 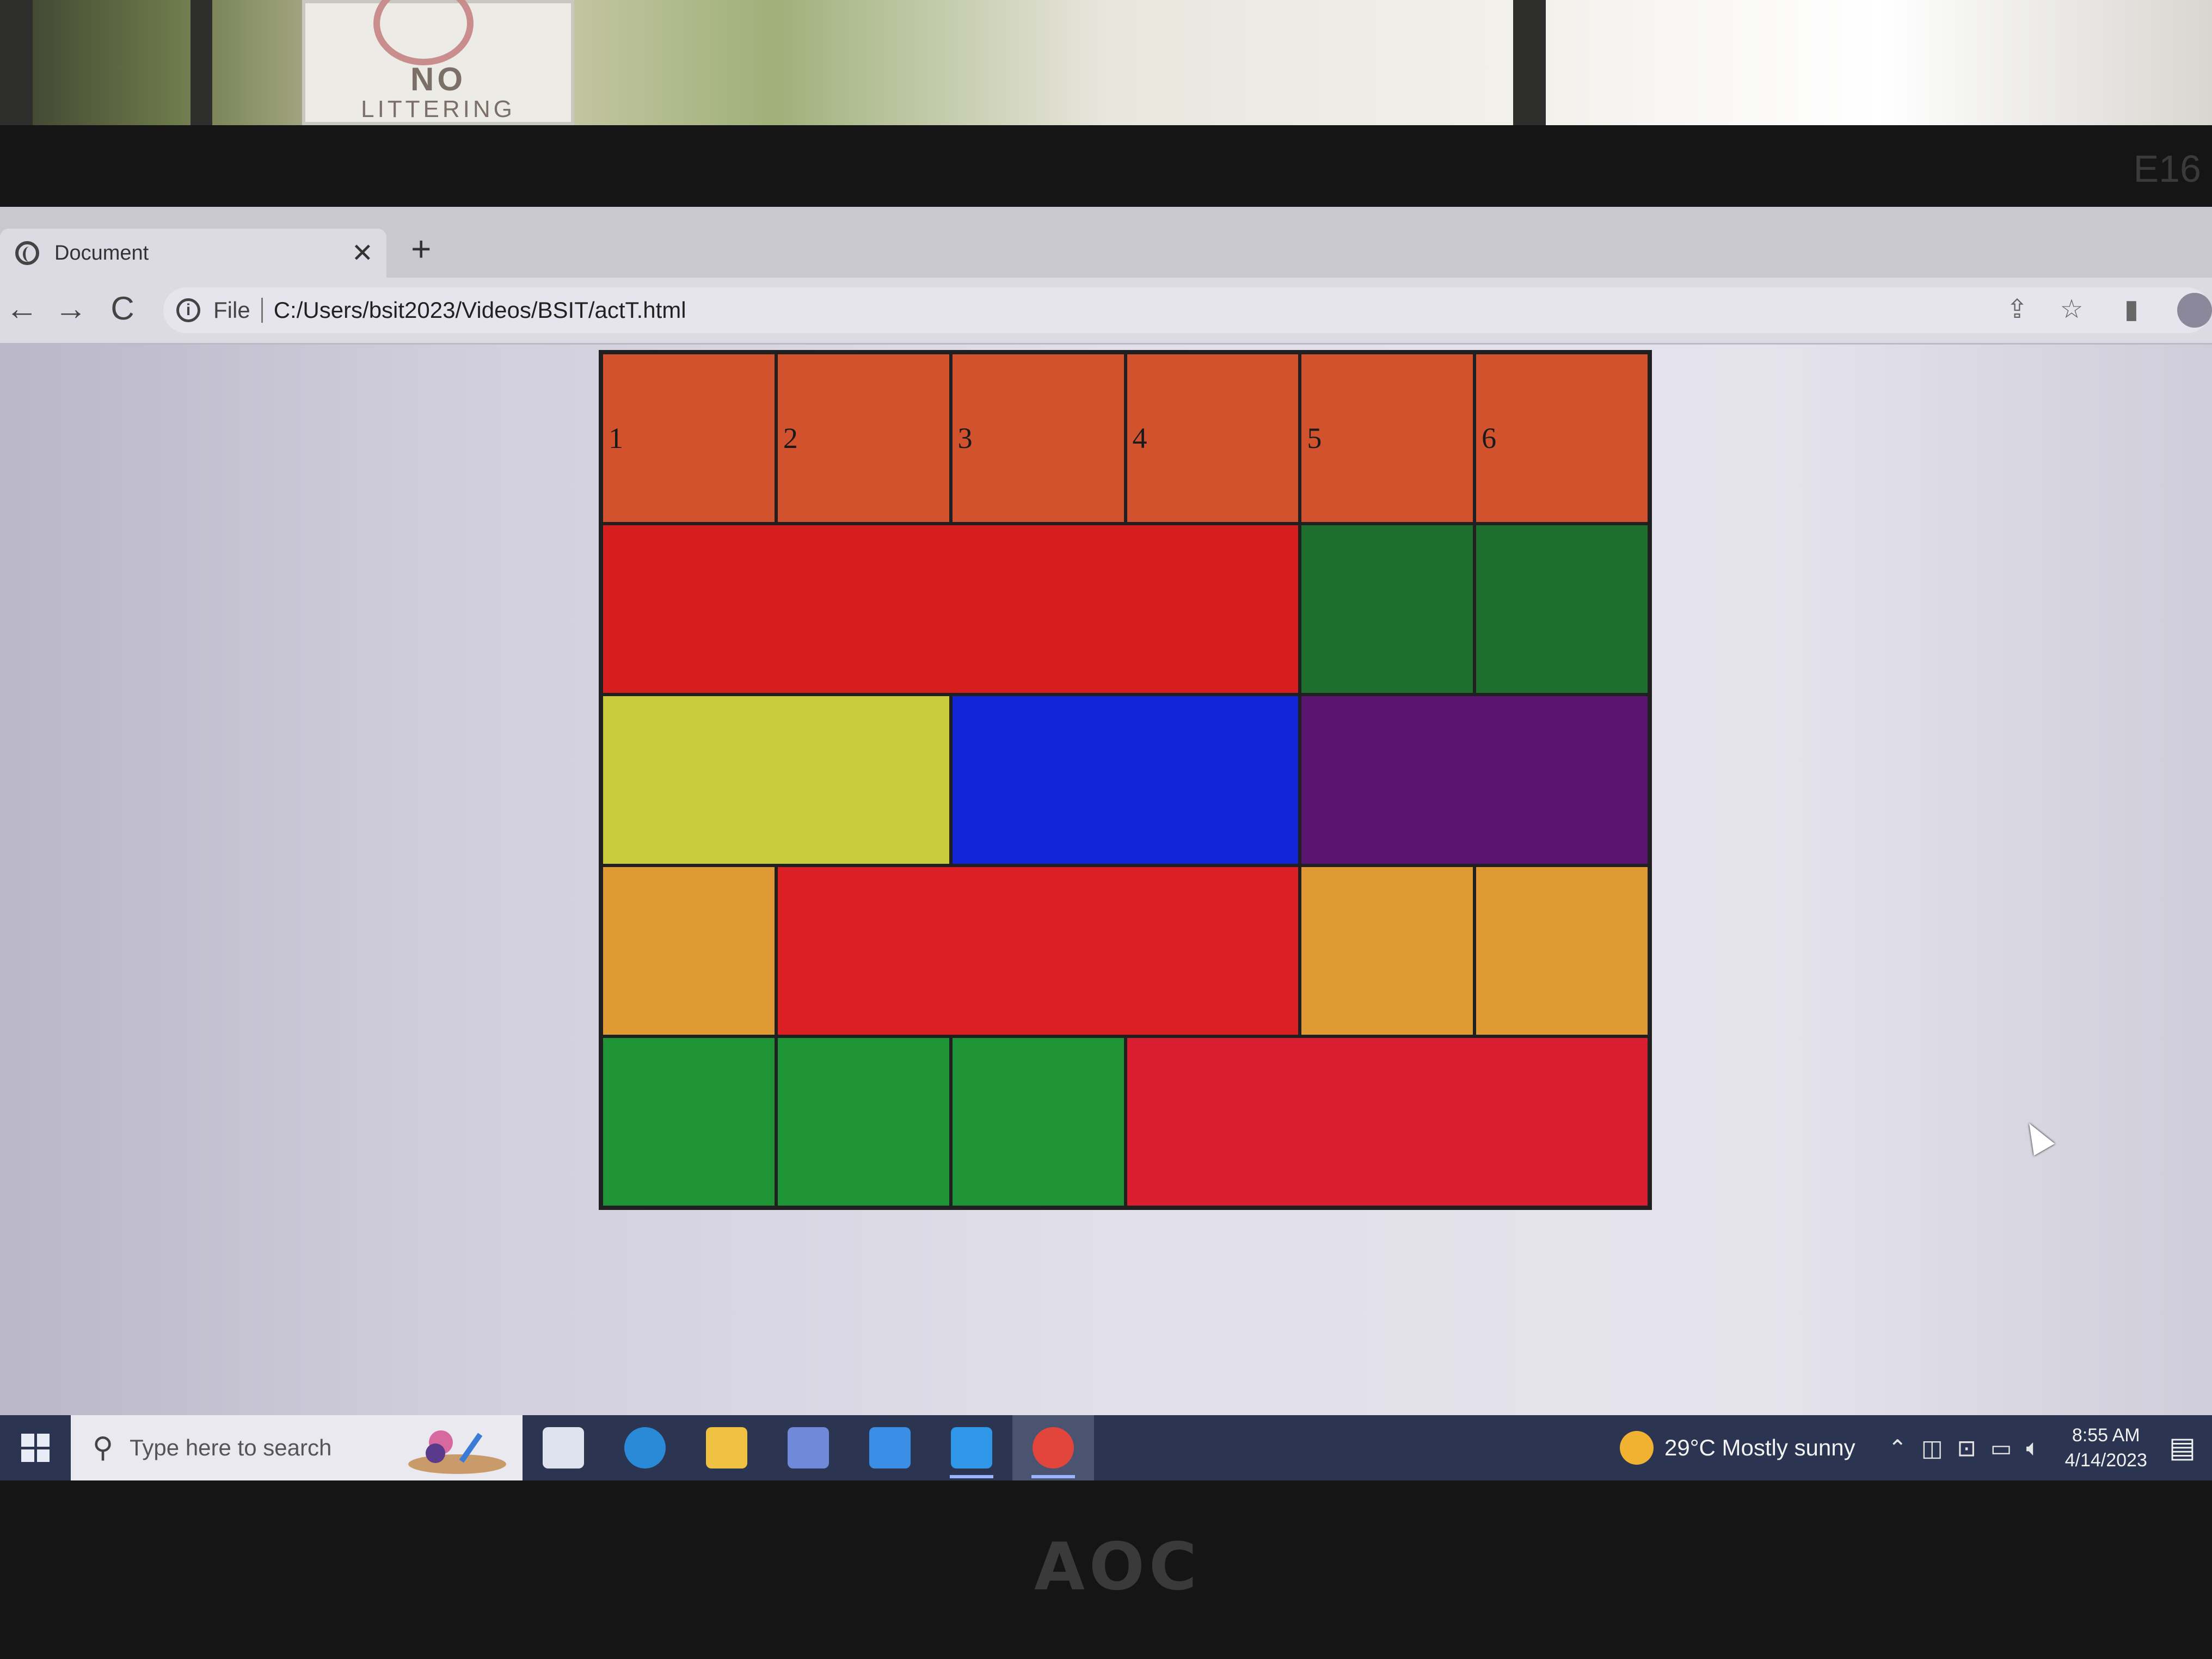 What do you see at coordinates (1760, 1448) in the screenshot?
I see `weather-text: 29°C Mostly sunny` at bounding box center [1760, 1448].